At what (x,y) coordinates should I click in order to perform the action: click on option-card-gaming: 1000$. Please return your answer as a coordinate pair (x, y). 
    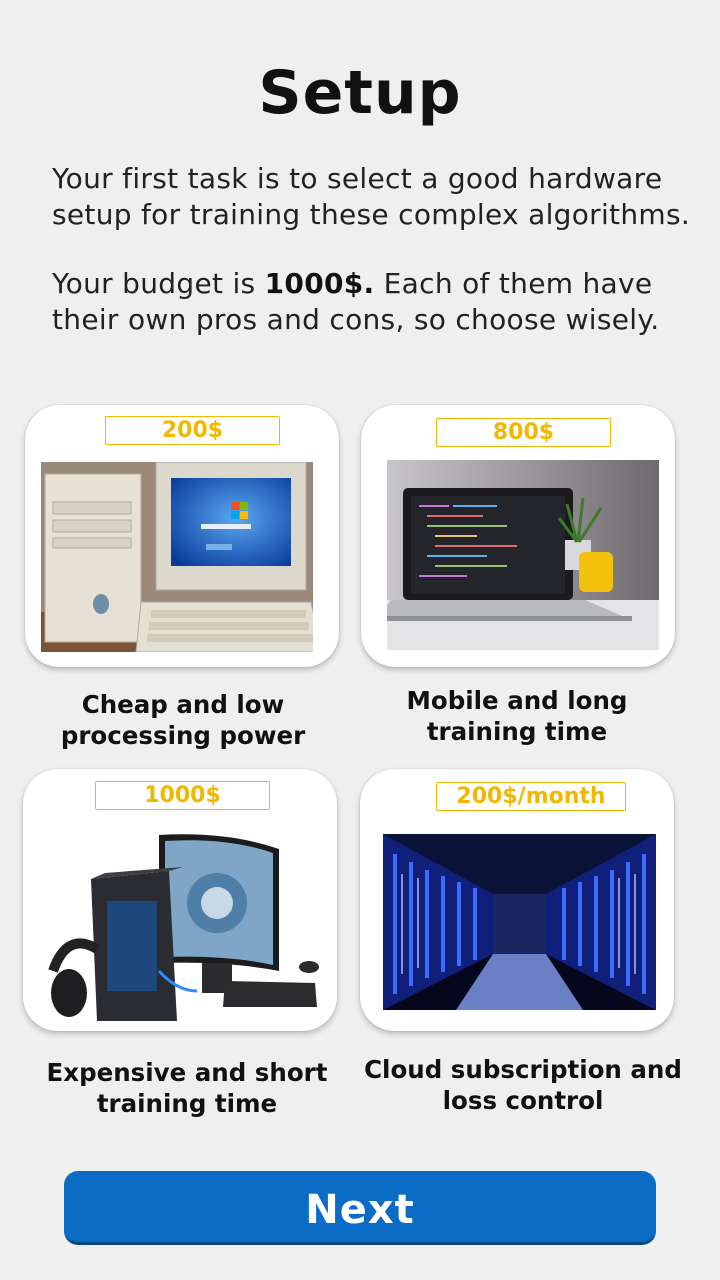
    Looking at the image, I should click on (180, 900).